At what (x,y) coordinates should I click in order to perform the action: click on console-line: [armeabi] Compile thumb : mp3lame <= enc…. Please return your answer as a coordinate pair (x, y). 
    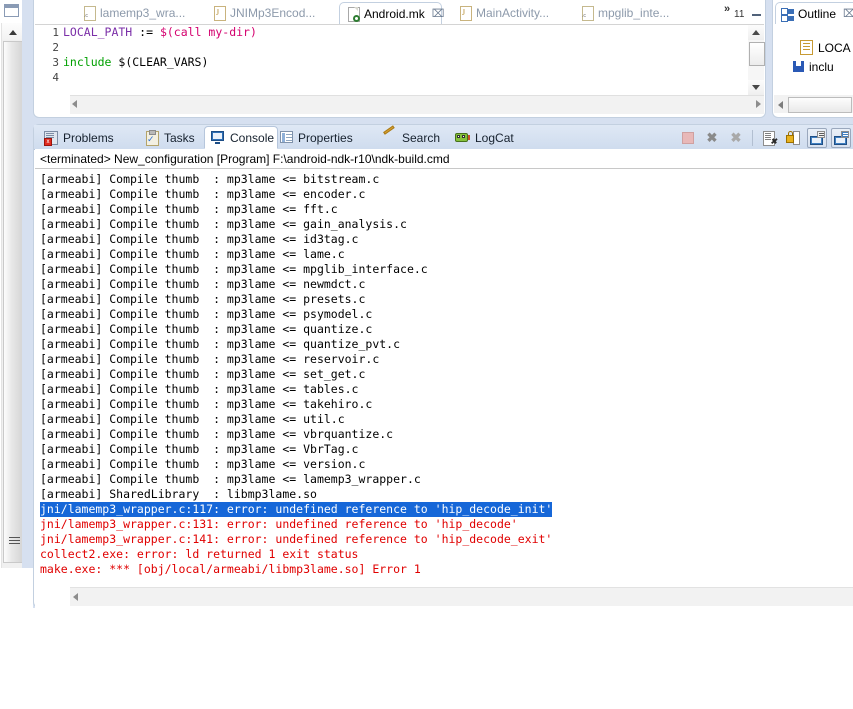
    Looking at the image, I should click on (446, 194).